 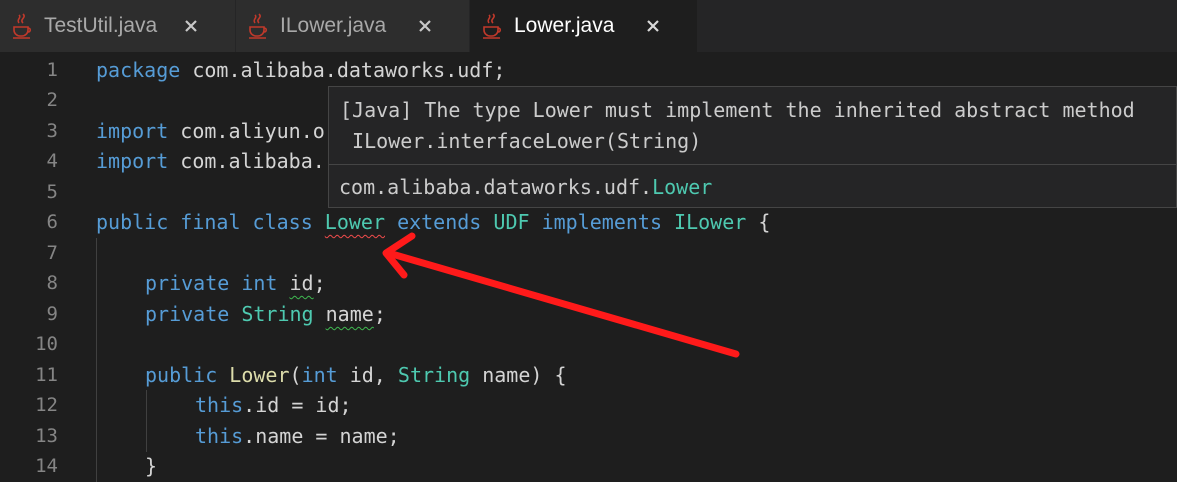 I want to click on code-text: (, so click(x=295, y=375).